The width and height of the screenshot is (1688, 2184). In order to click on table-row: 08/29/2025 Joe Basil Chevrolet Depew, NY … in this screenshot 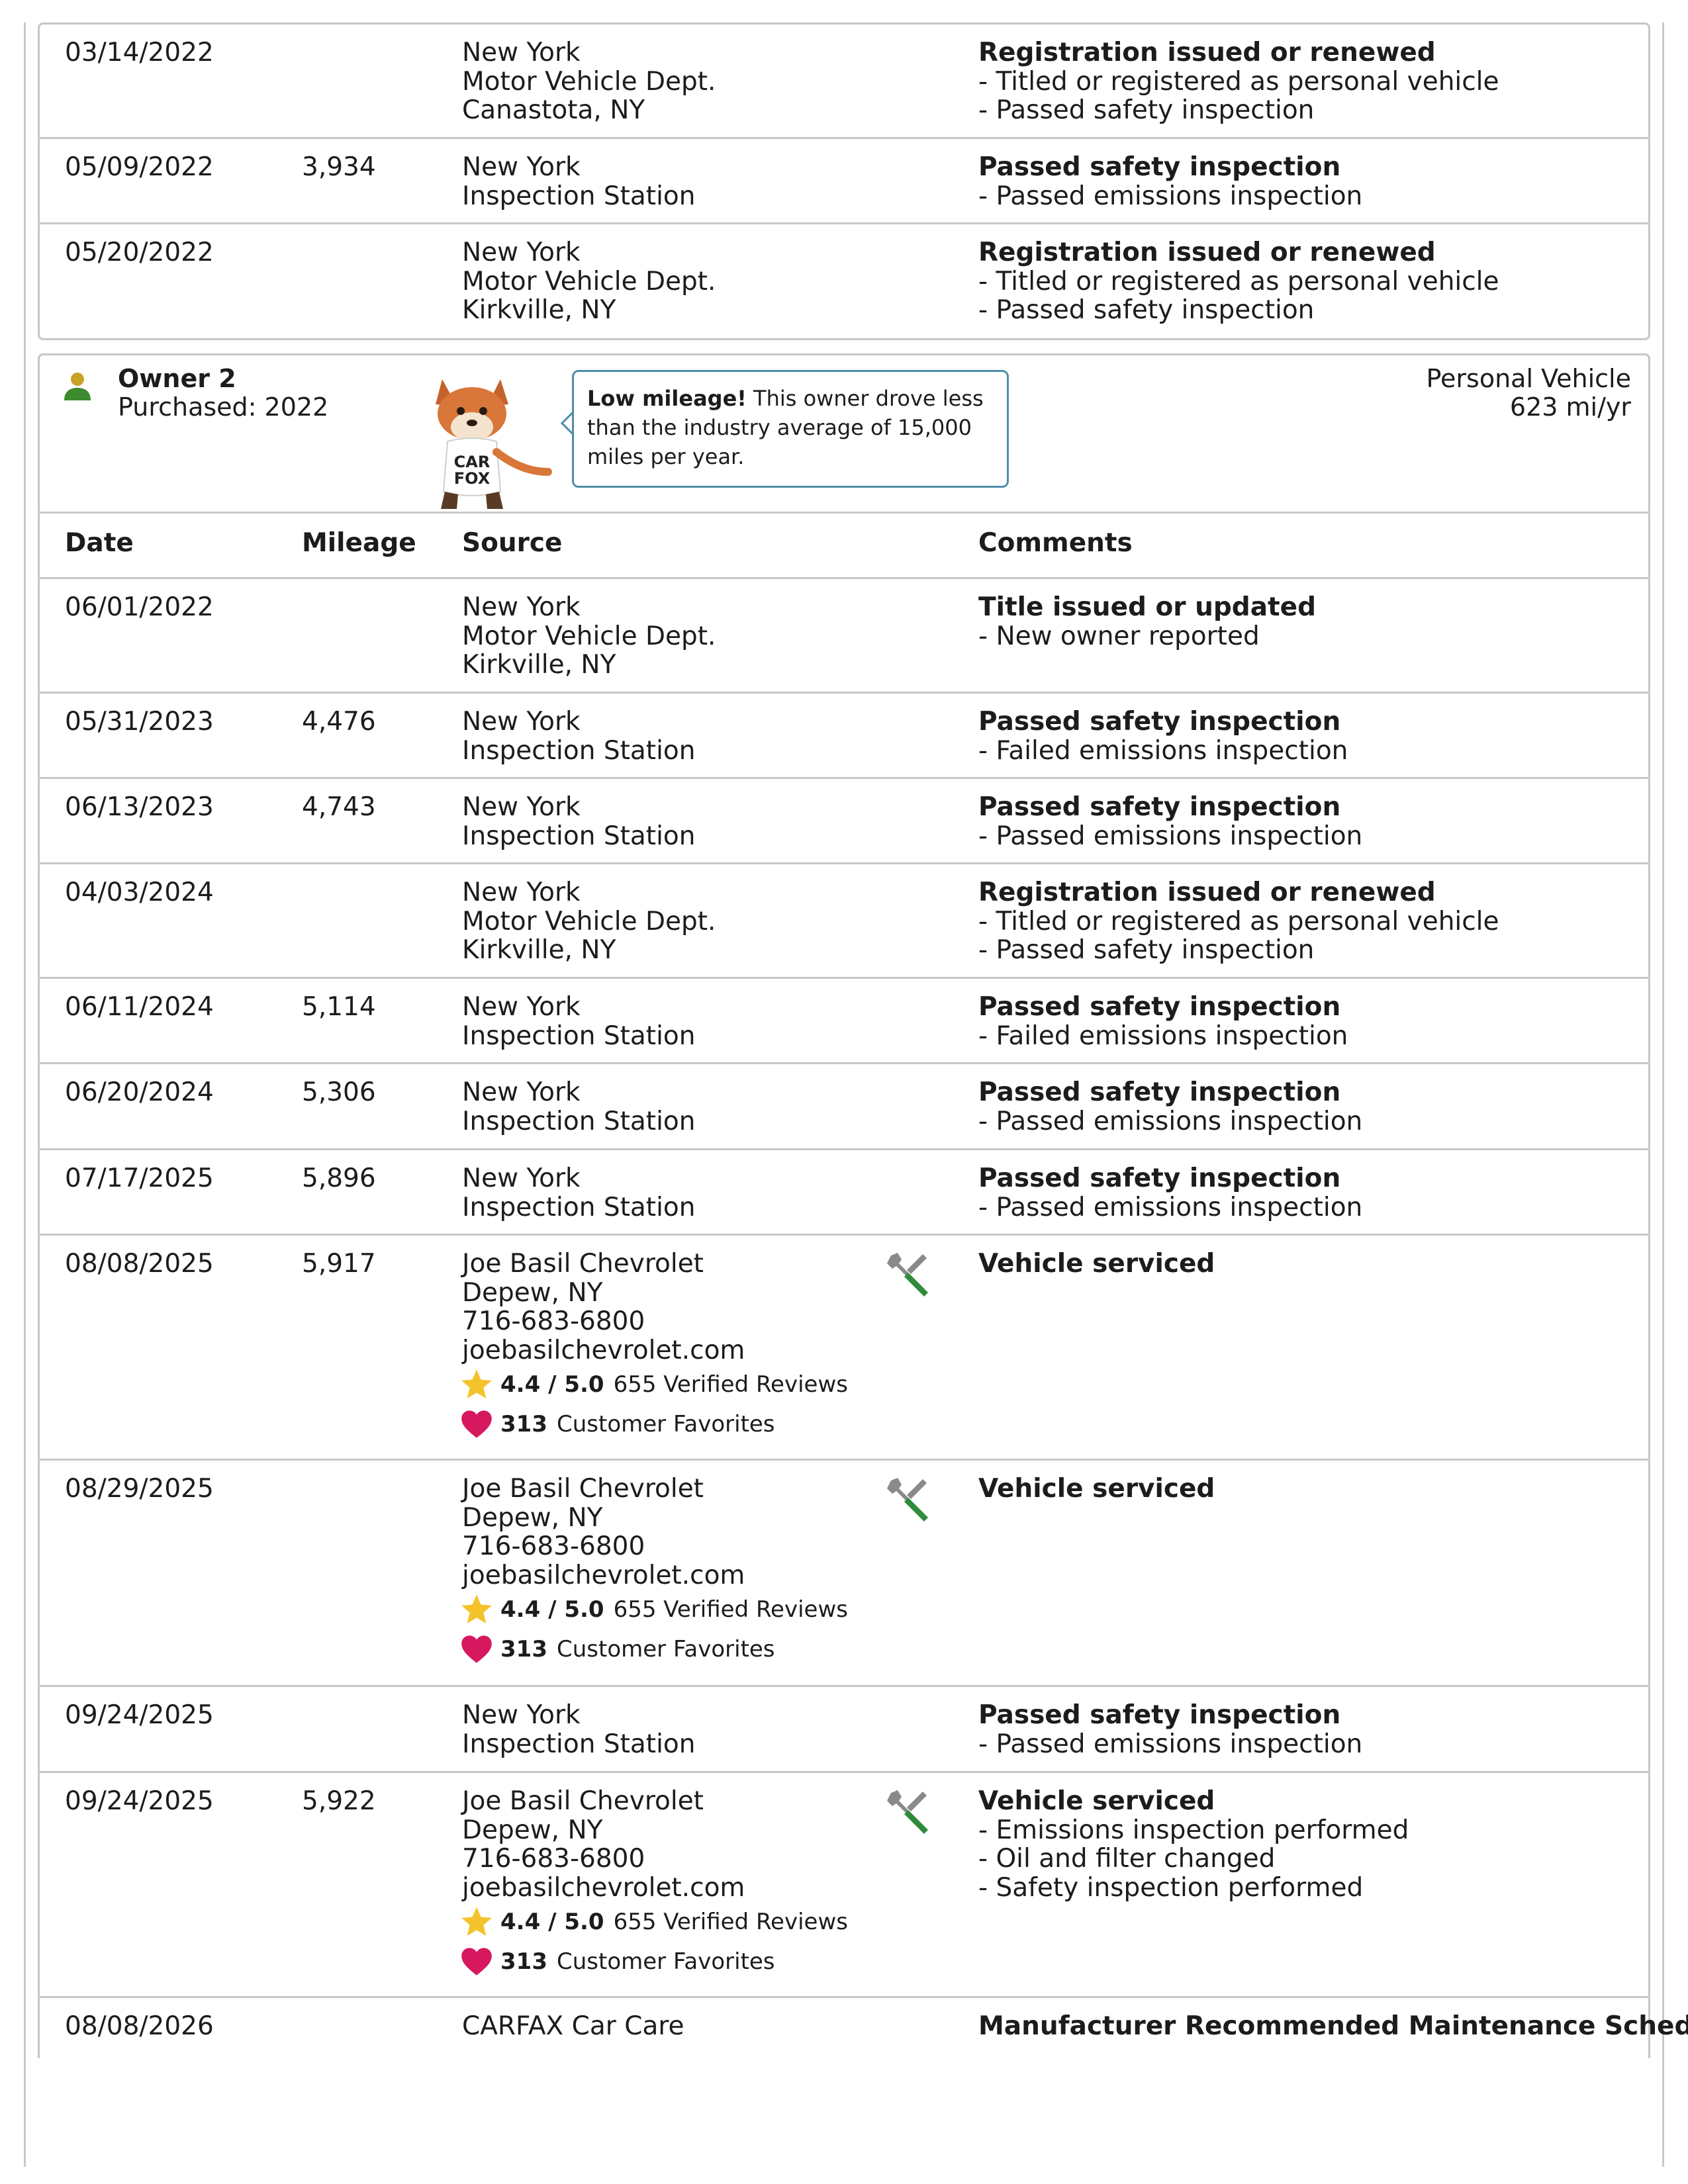, I will do `click(844, 1574)`.